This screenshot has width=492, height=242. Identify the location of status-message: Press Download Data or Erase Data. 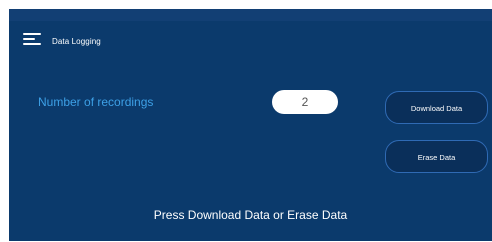
(250, 215).